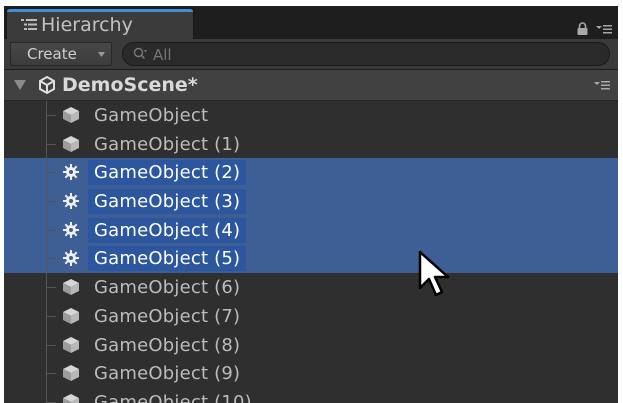  Describe the element at coordinates (311, 259) in the screenshot. I see `list-item-selected: GameObject (5)` at that location.